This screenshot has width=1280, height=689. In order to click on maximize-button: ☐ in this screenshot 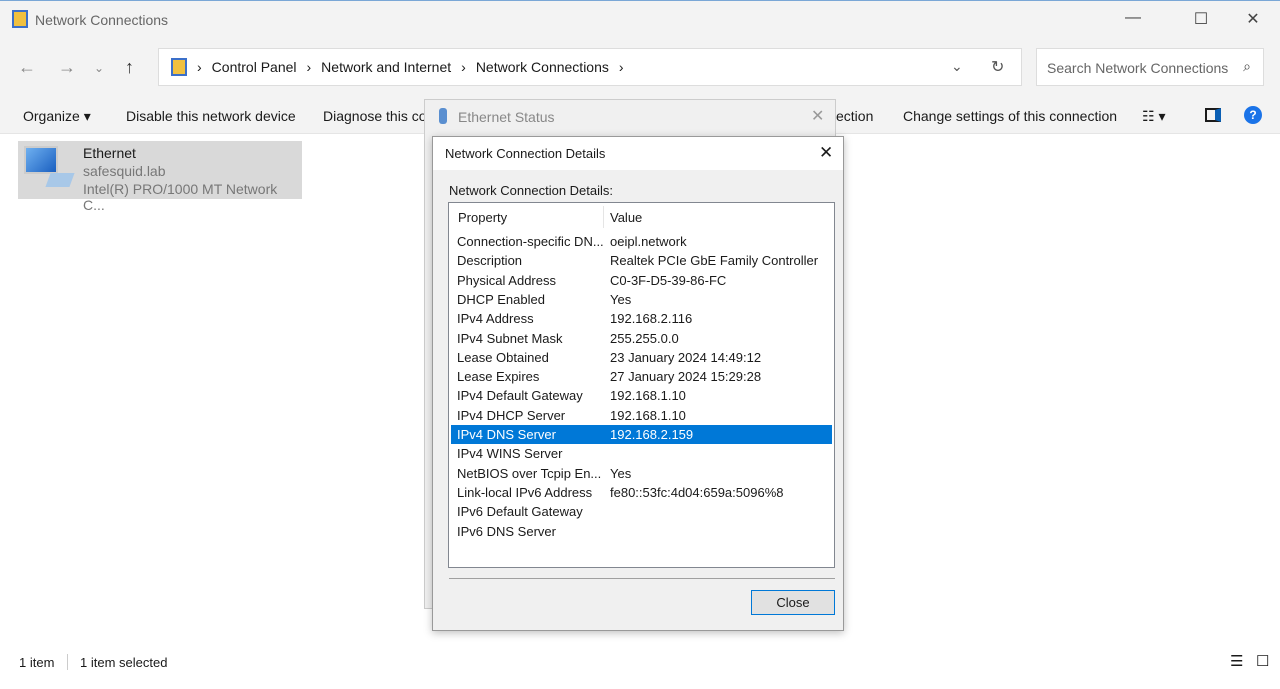, I will do `click(1201, 19)`.